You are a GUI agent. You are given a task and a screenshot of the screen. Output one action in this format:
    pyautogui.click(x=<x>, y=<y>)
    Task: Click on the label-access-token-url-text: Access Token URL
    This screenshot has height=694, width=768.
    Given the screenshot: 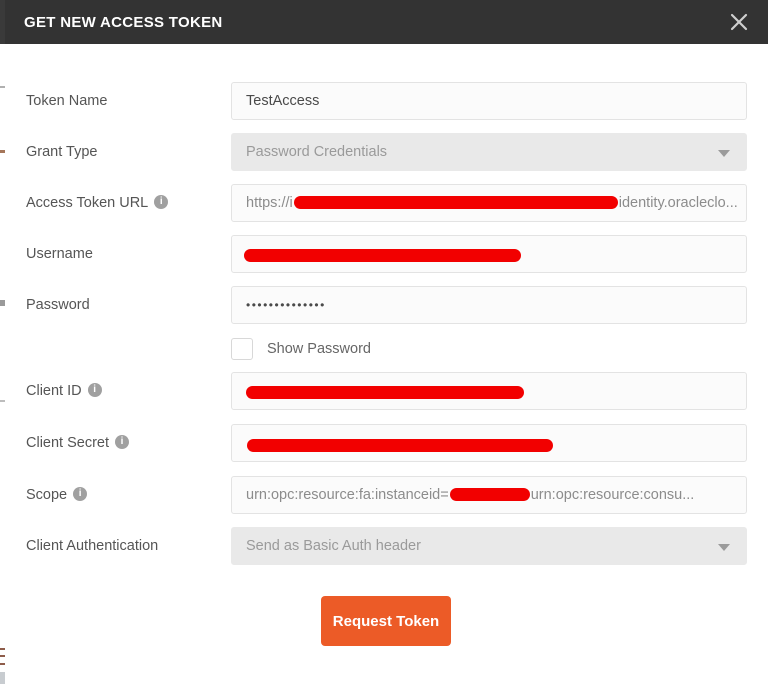 What is the action you would take?
    pyautogui.click(x=87, y=203)
    